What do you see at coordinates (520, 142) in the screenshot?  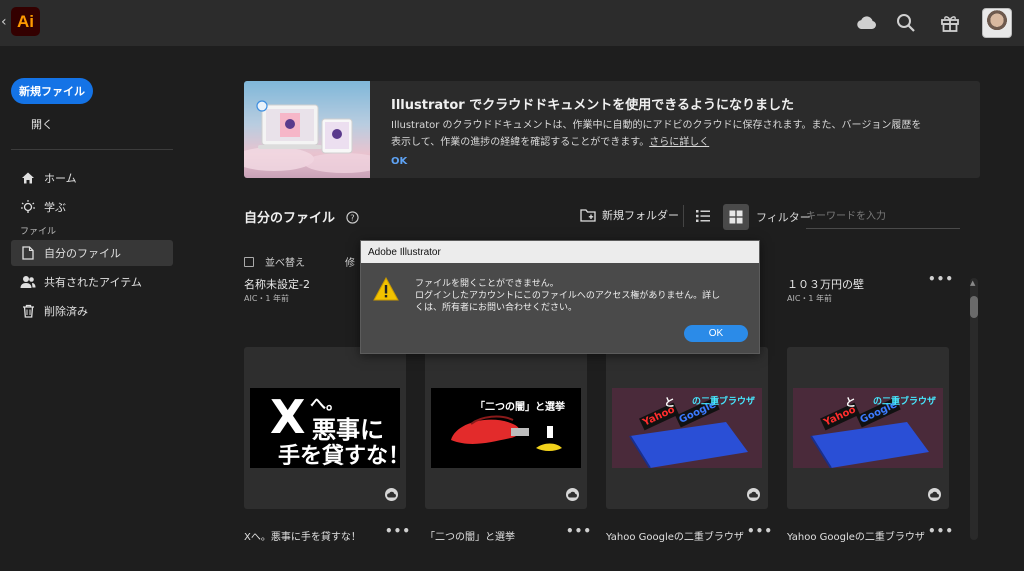 I see `banner-body-line-2: 表示して、作業の進捗の経緯を確認することができます。` at bounding box center [520, 142].